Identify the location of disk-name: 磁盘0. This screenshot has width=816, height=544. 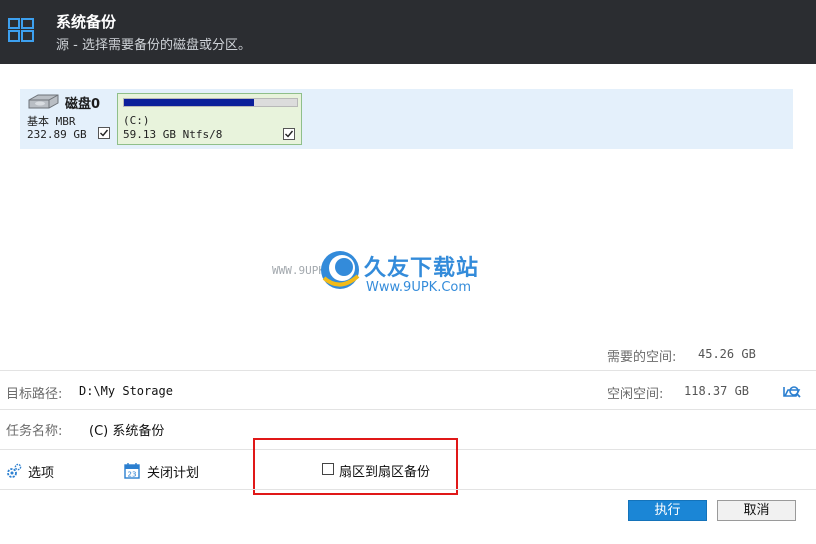
(83, 104).